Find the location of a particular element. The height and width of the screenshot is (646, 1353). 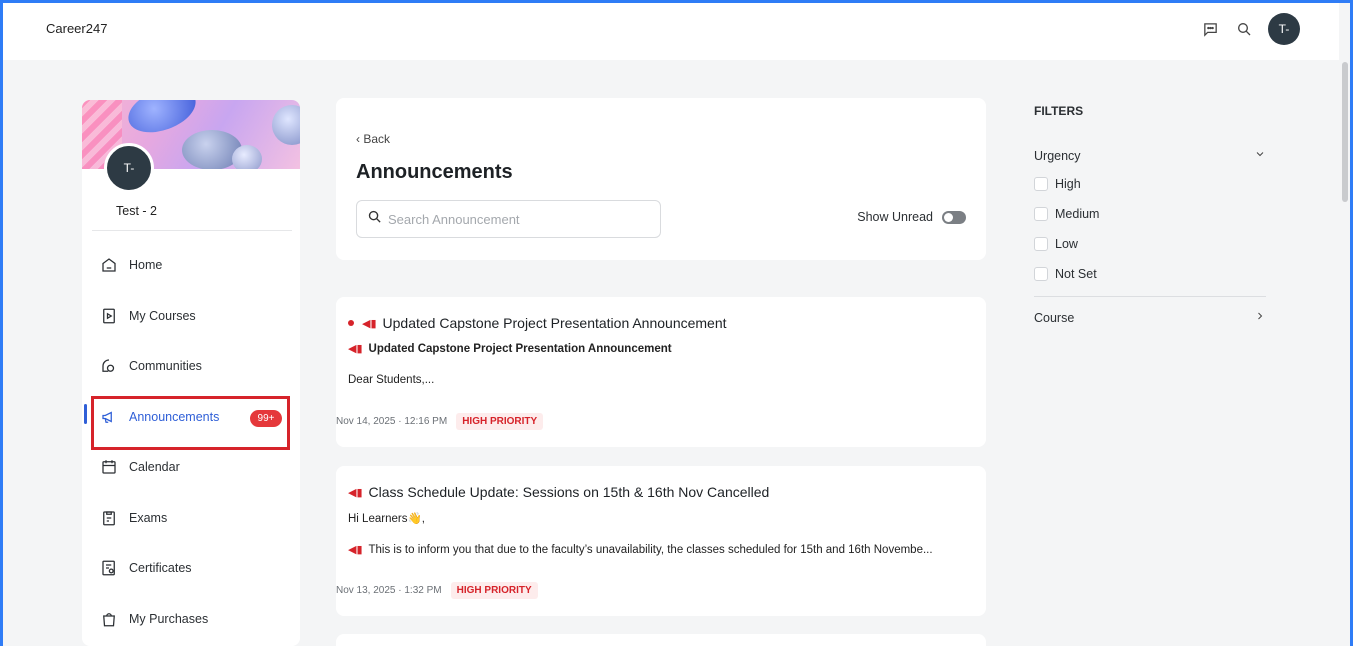

chevron-down-icon is located at coordinates (1260, 155).